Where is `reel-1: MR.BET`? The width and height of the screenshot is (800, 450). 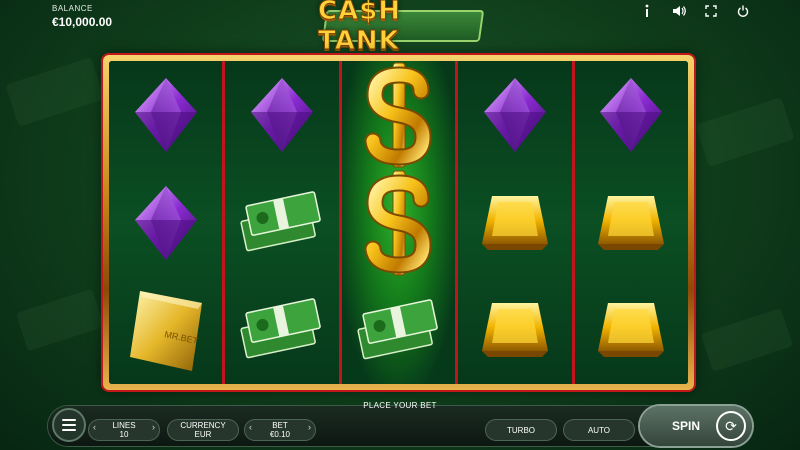 reel-1: MR.BET is located at coordinates (166, 222).